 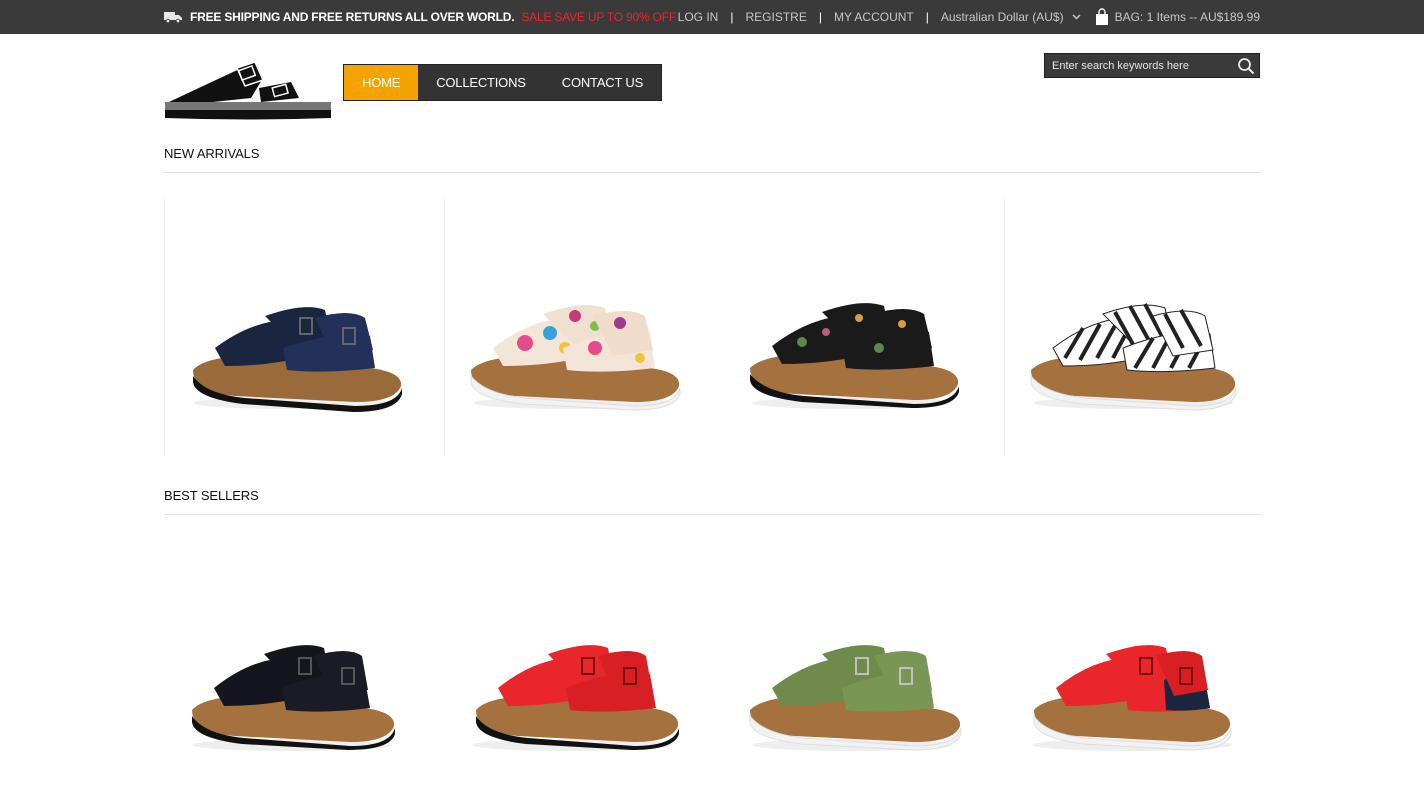 I want to click on best-sellers-title: BEST SELLERS, so click(x=211, y=495).